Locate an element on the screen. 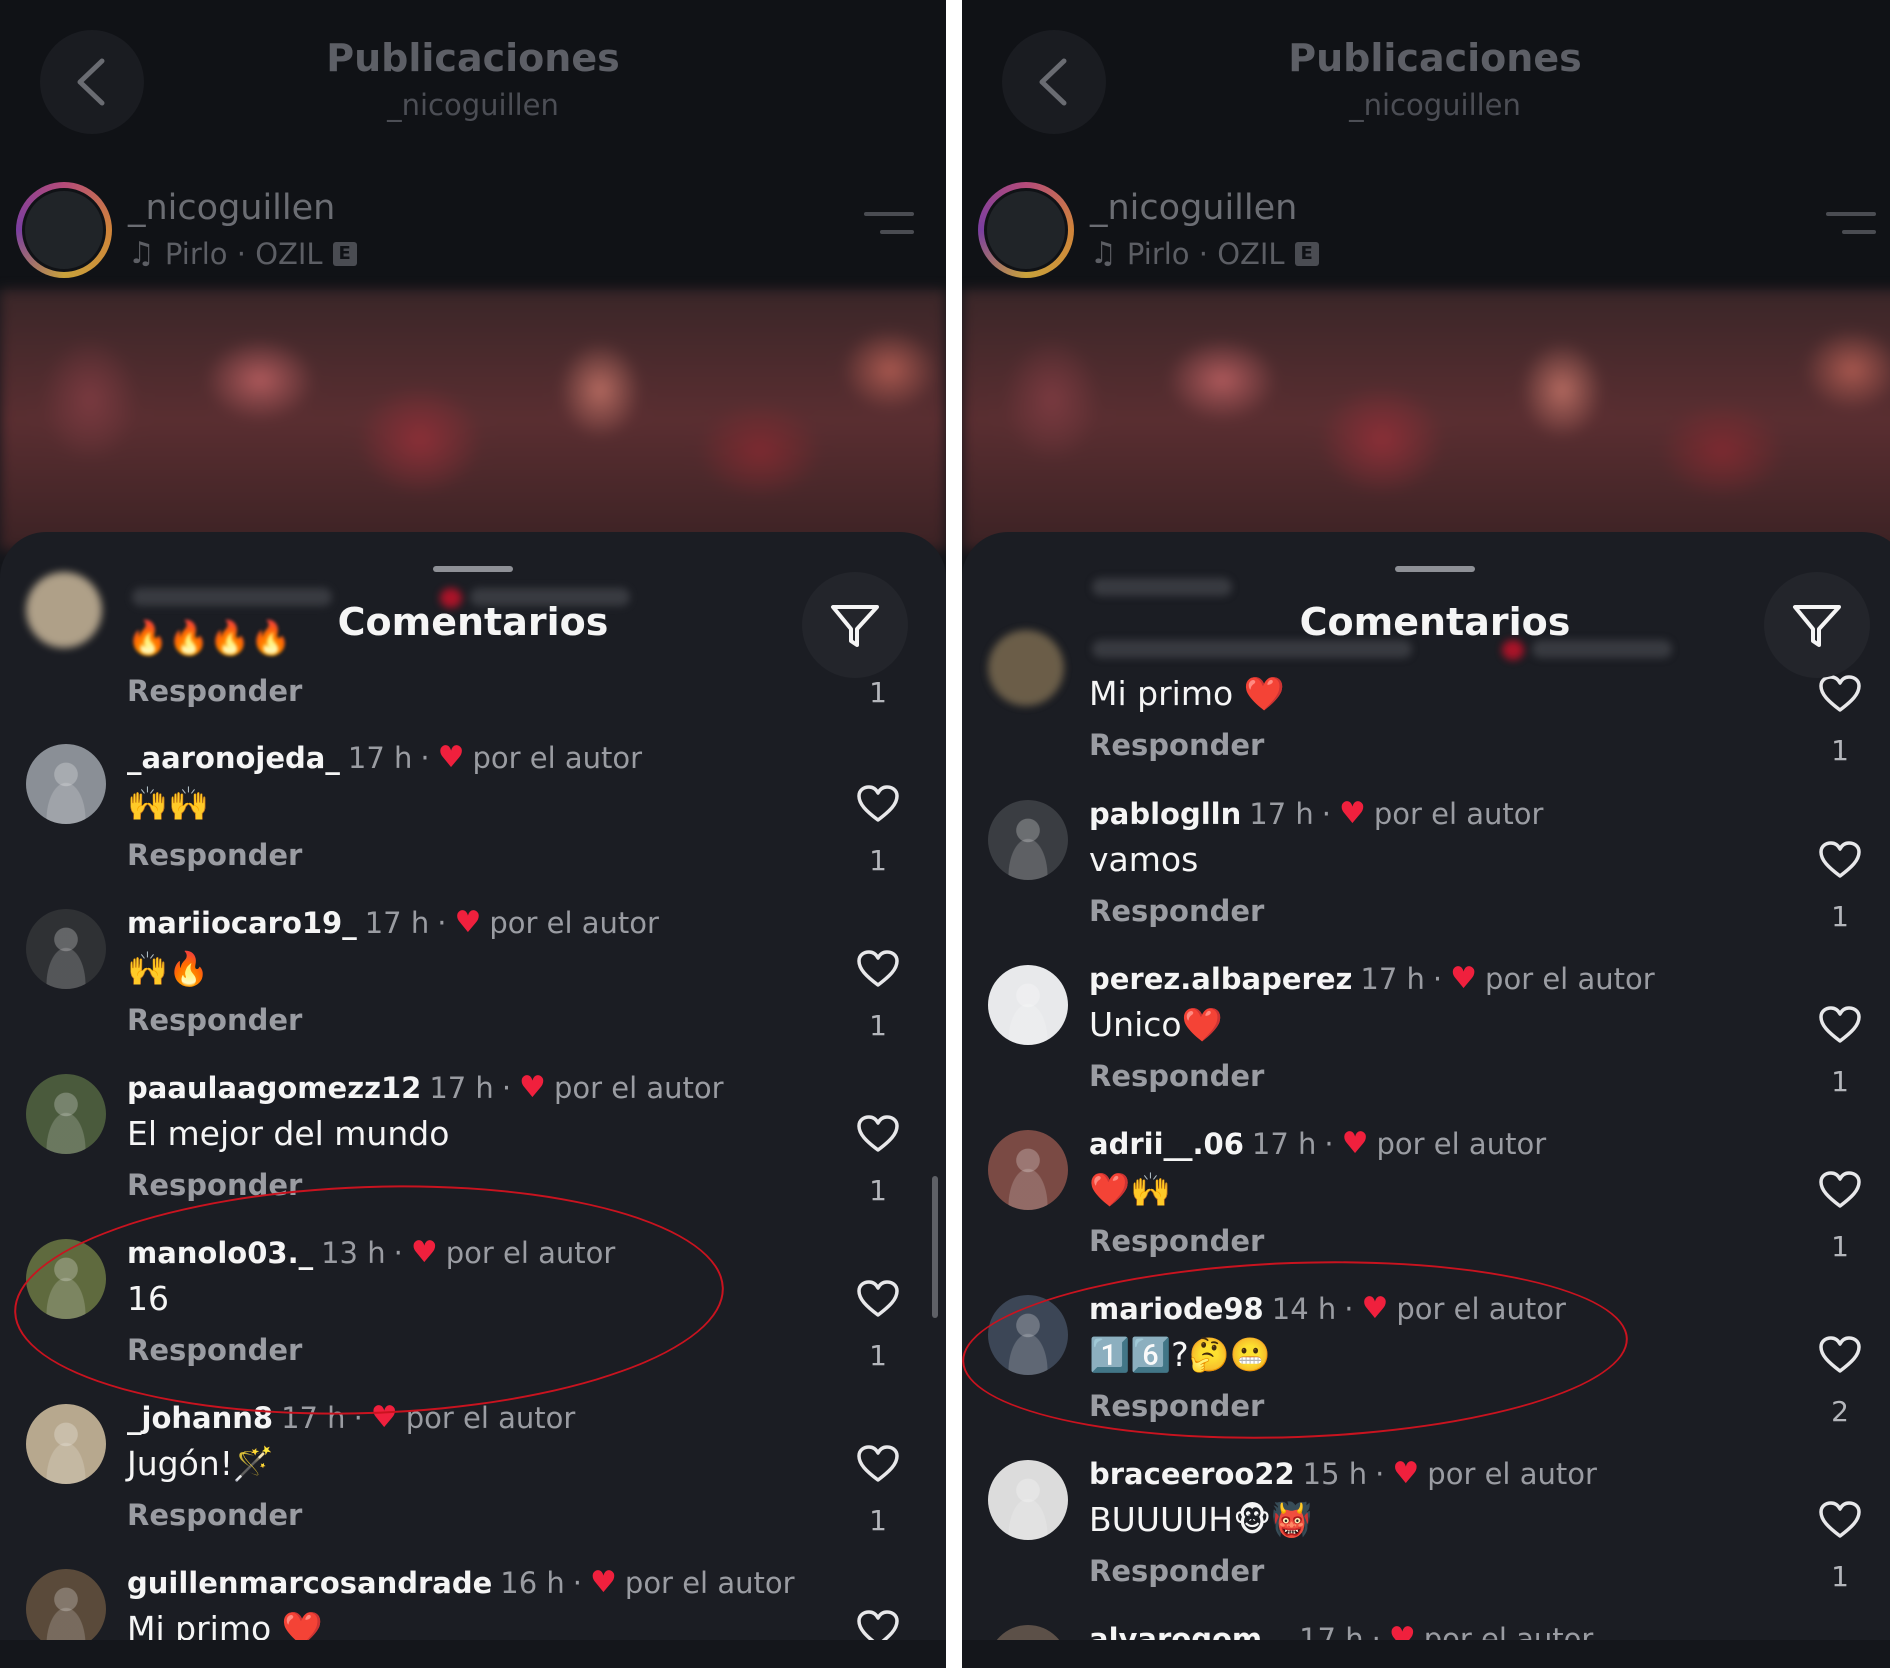 The width and height of the screenshot is (1890, 1668). song-title: Pirlo · OZIL is located at coordinates (1205, 253).